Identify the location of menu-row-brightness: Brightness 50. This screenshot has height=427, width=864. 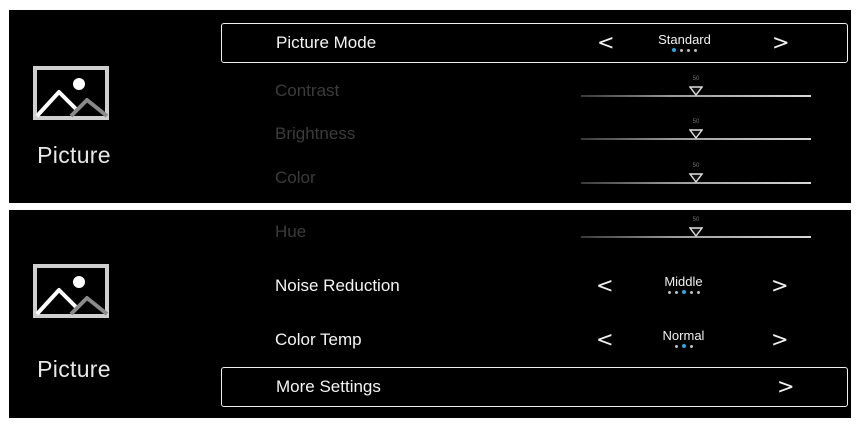
(534, 134).